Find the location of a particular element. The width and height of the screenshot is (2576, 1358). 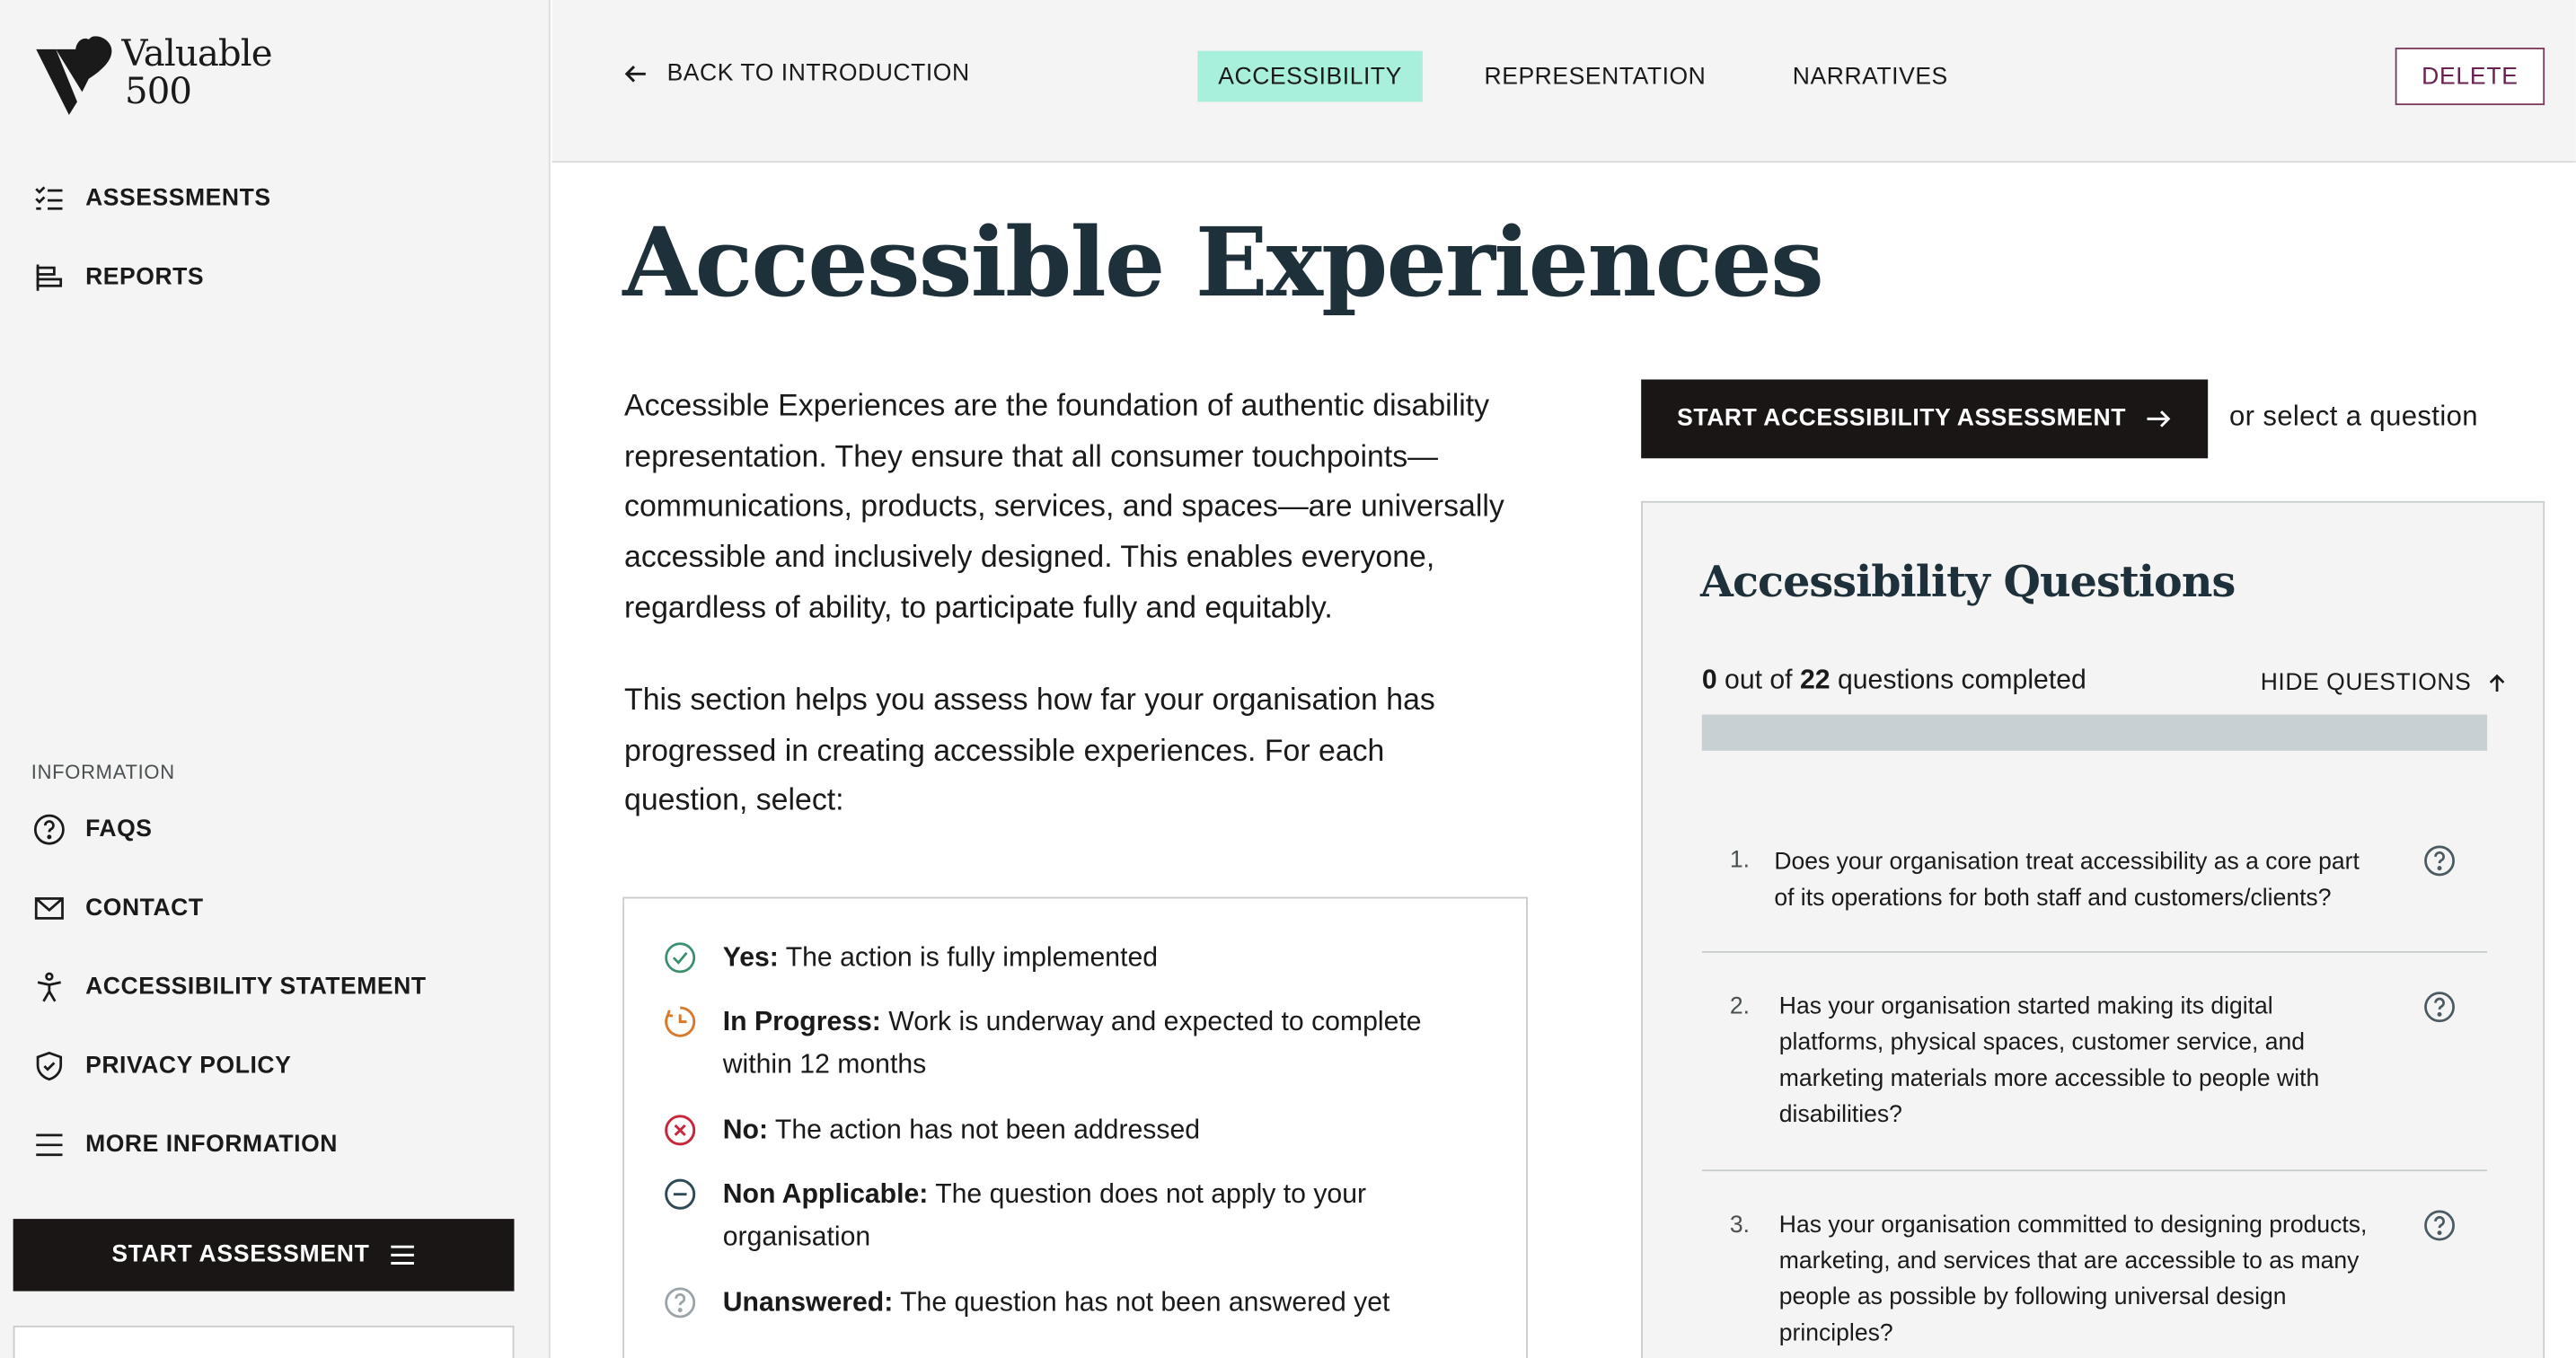

tab-accessibility: ACCESSIBILITY is located at coordinates (1310, 76).